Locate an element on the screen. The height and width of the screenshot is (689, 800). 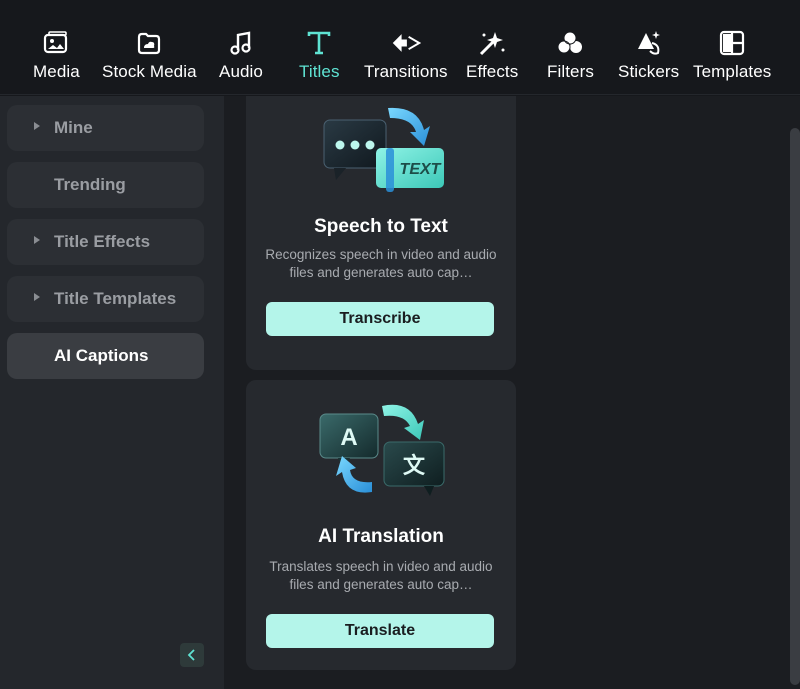
tab-transitions: Transitions is located at coordinates (406, 55).